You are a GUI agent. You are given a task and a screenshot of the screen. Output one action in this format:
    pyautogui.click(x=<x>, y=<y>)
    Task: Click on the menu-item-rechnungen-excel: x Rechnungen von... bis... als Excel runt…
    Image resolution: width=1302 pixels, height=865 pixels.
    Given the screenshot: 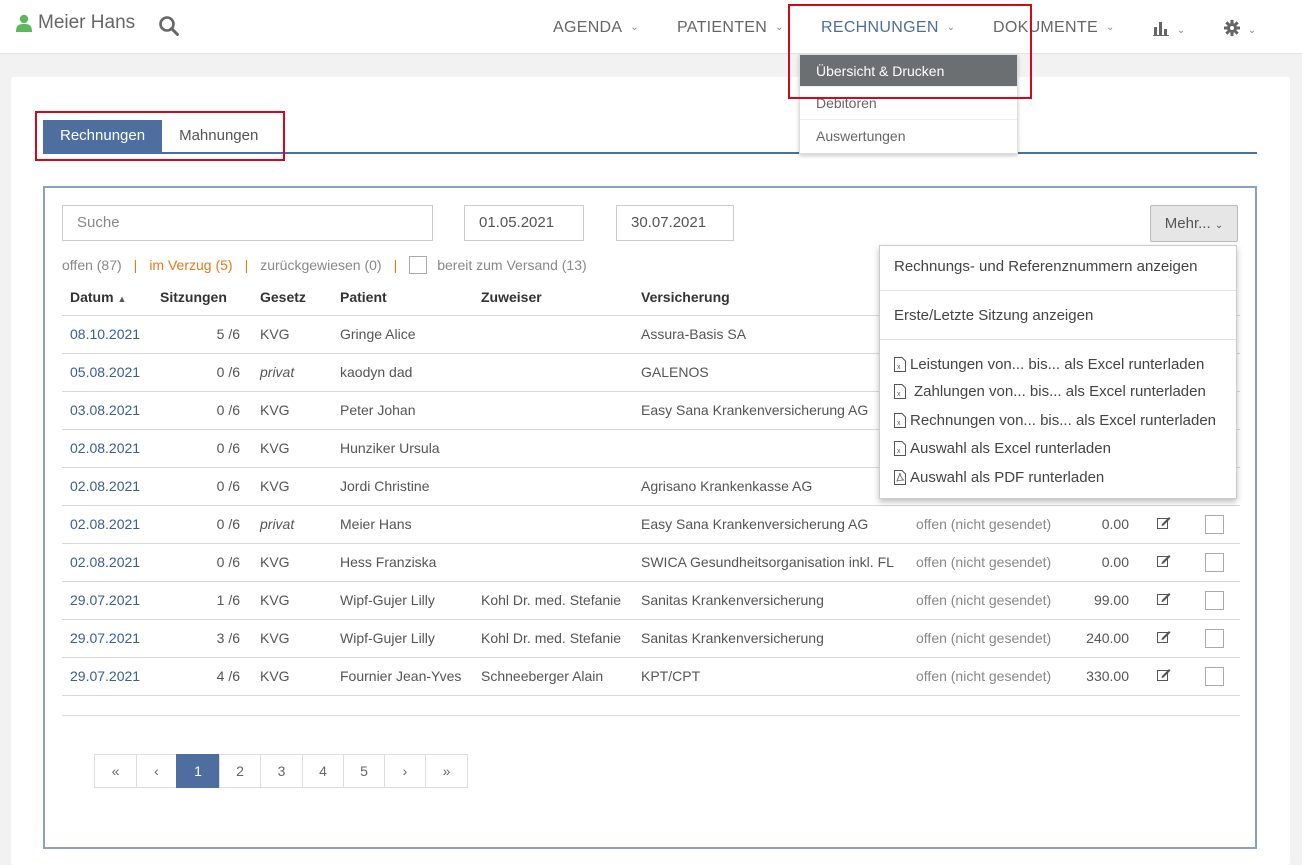 What is the action you would take?
    pyautogui.click(x=1055, y=420)
    